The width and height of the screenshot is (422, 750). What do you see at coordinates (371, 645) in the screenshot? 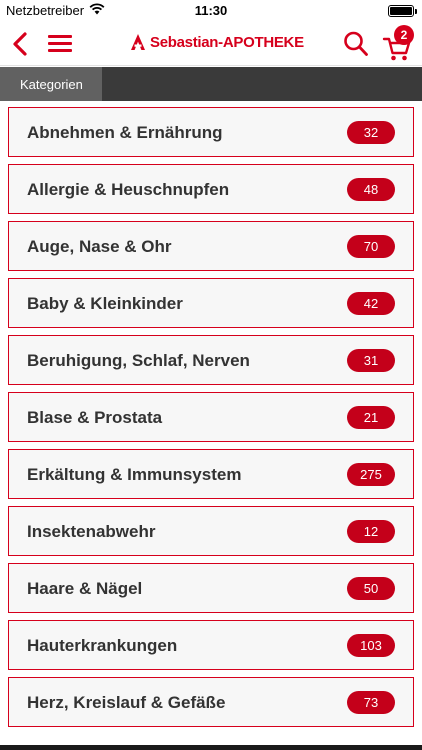
I see `category-count-badge: 103` at bounding box center [371, 645].